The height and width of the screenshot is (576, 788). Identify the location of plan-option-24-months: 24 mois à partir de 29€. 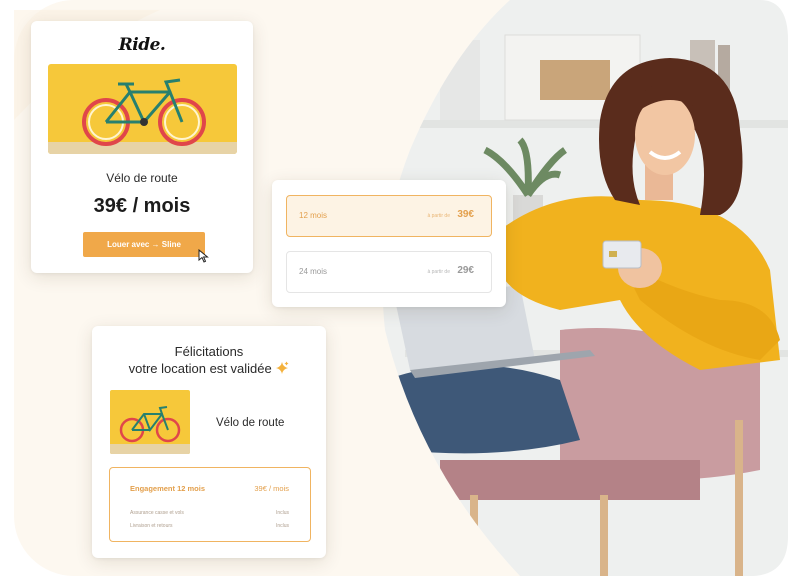
(389, 272).